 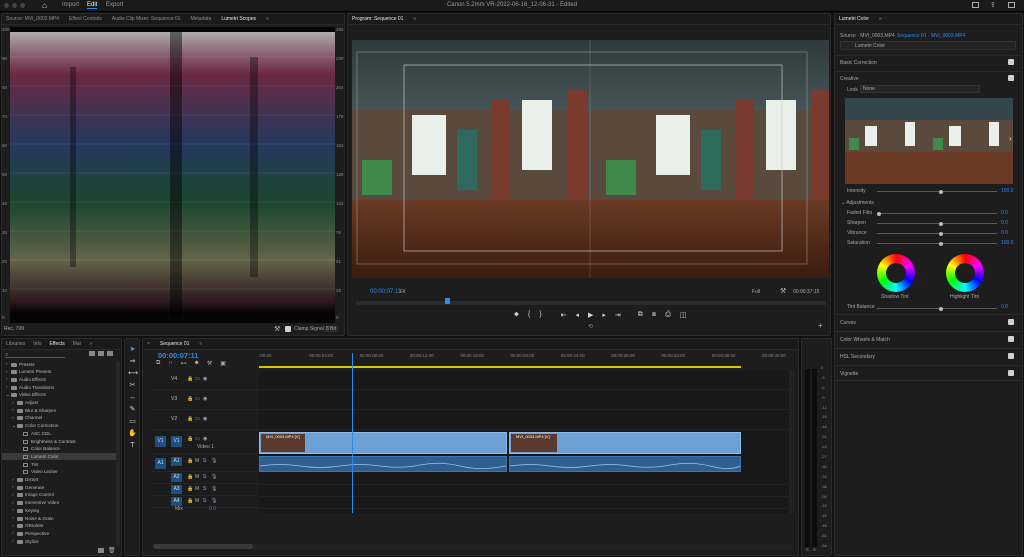 I want to click on effects-tree-item: ⌄ Video Effects, so click(x=59, y=395).